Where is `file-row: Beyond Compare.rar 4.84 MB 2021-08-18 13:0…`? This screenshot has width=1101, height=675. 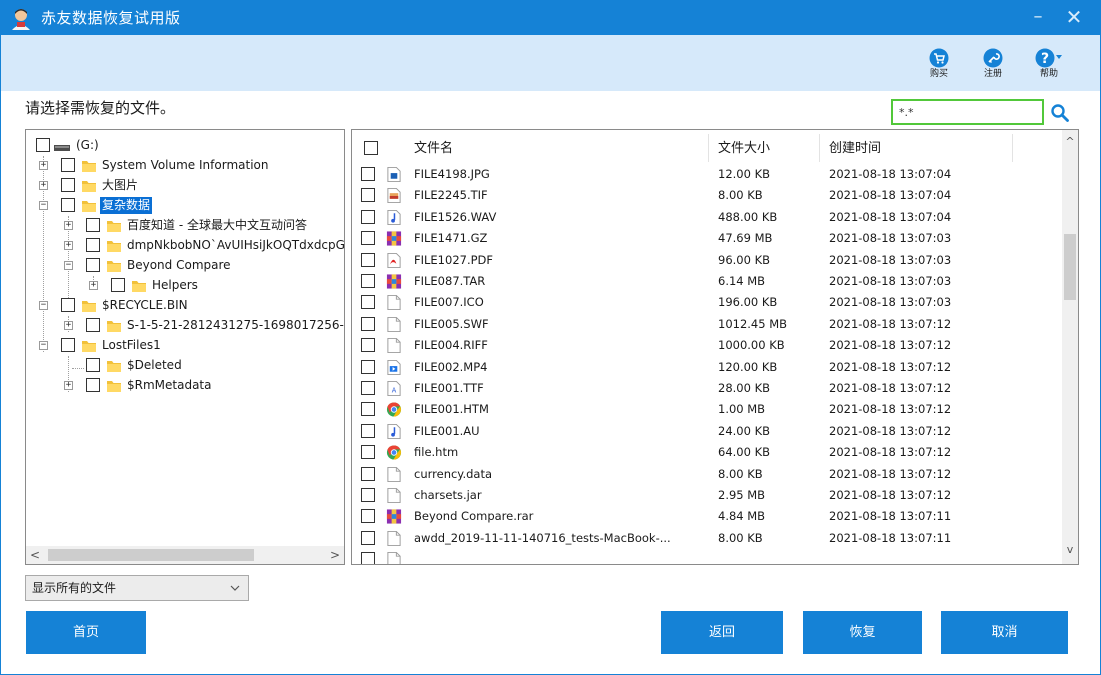
file-row: Beyond Compare.rar 4.84 MB 2021-08-18 13:0… is located at coordinates (707, 516).